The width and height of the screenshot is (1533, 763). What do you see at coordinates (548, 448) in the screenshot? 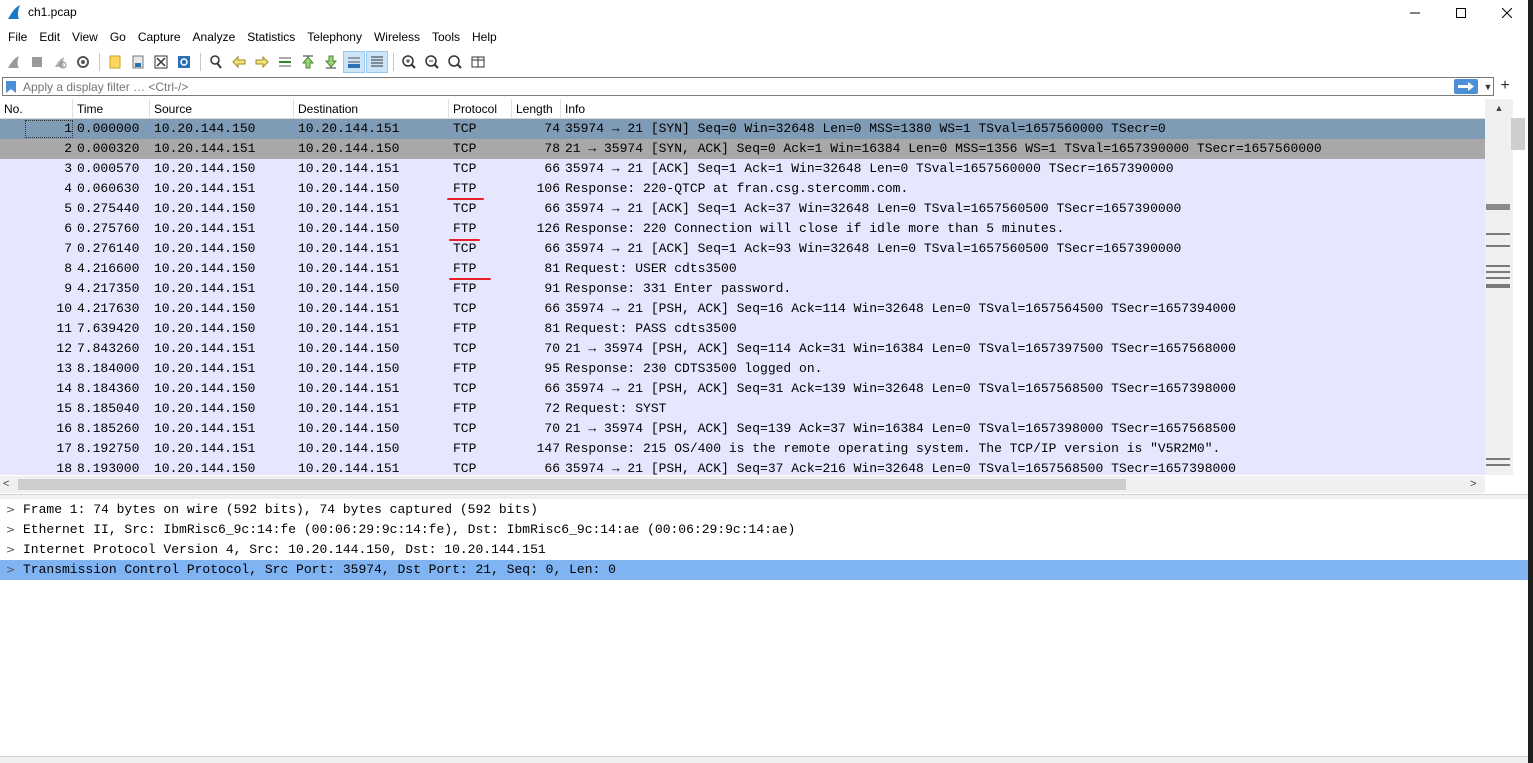
I see `packet-cell-length: 147` at bounding box center [548, 448].